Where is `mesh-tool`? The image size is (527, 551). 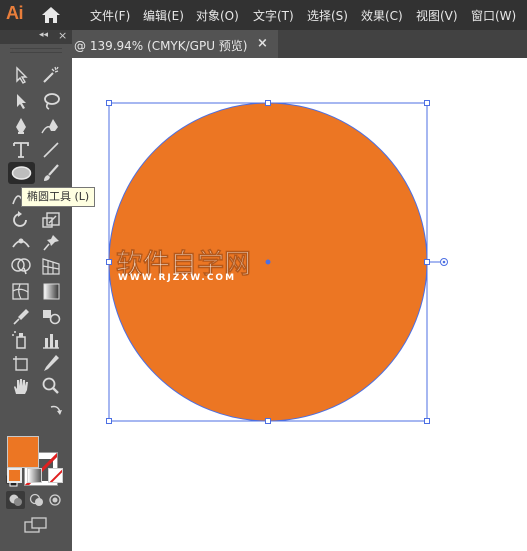 mesh-tool is located at coordinates (21, 291).